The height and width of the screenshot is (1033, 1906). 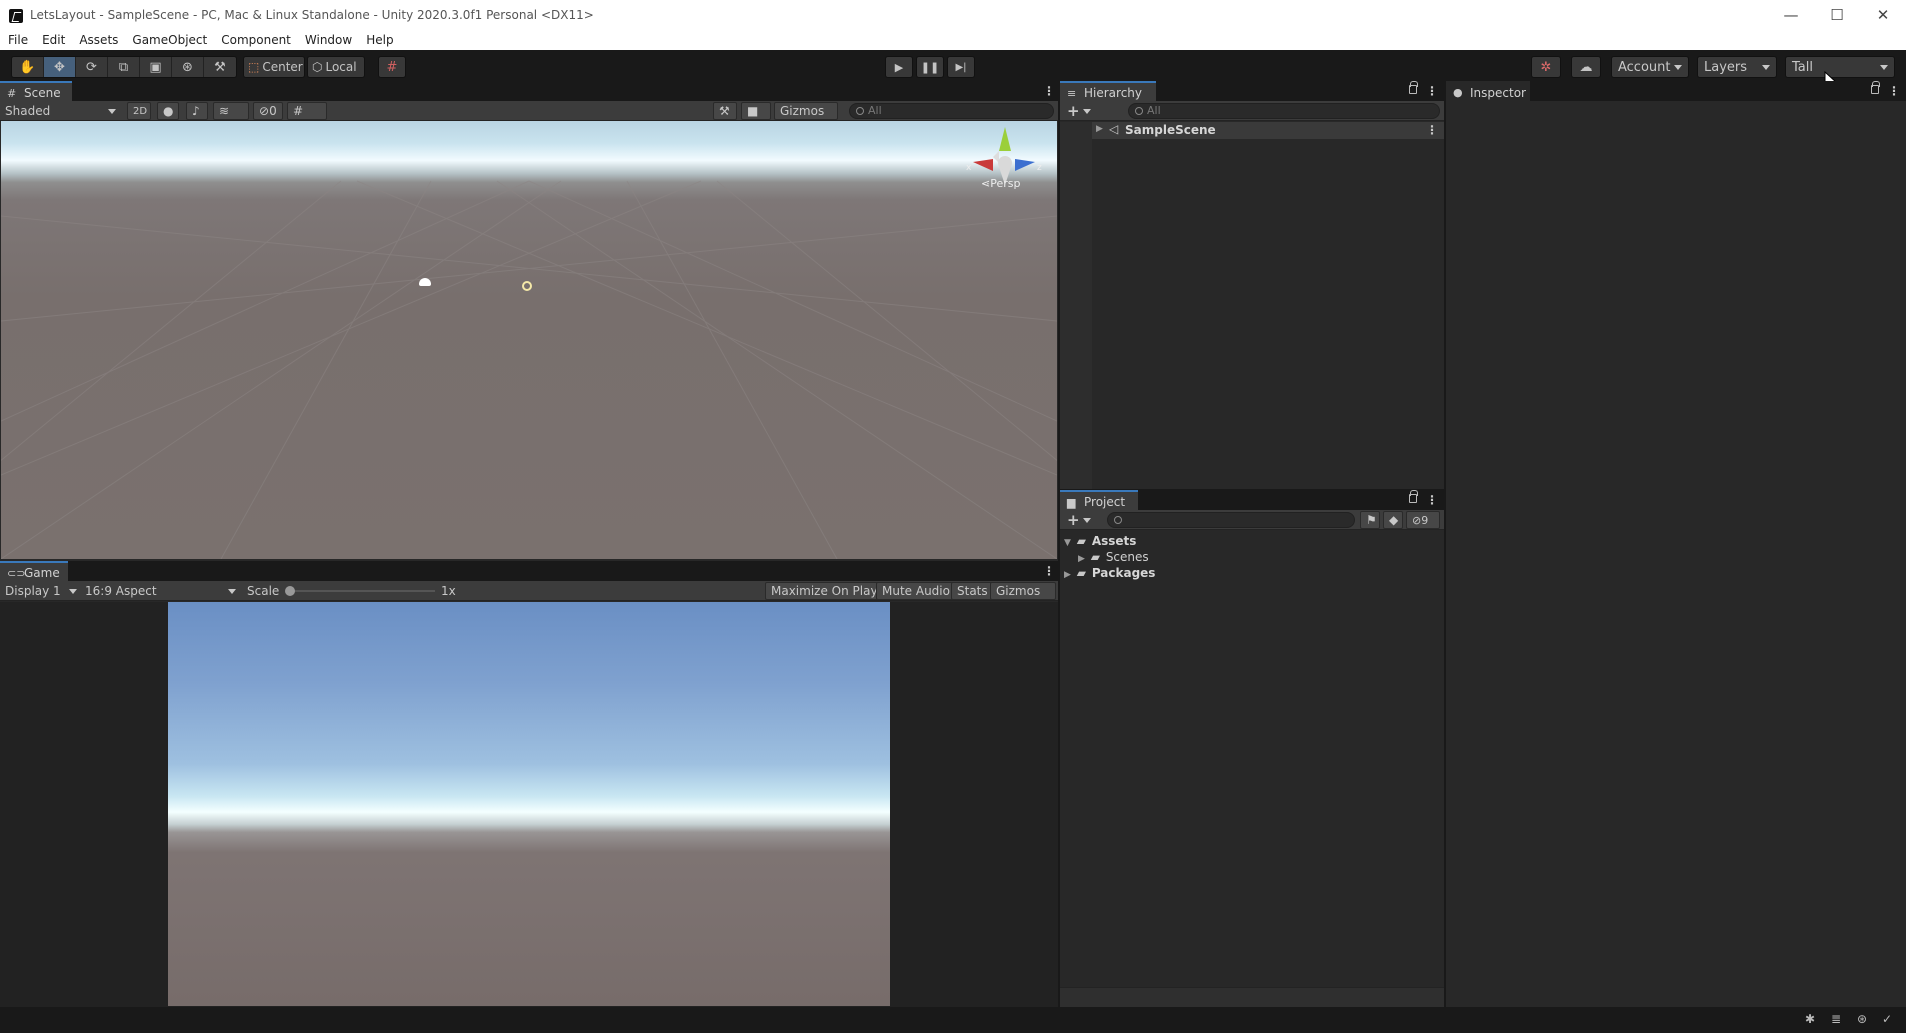 I want to click on space-local-button: ⬡ Local, so click(x=336, y=67).